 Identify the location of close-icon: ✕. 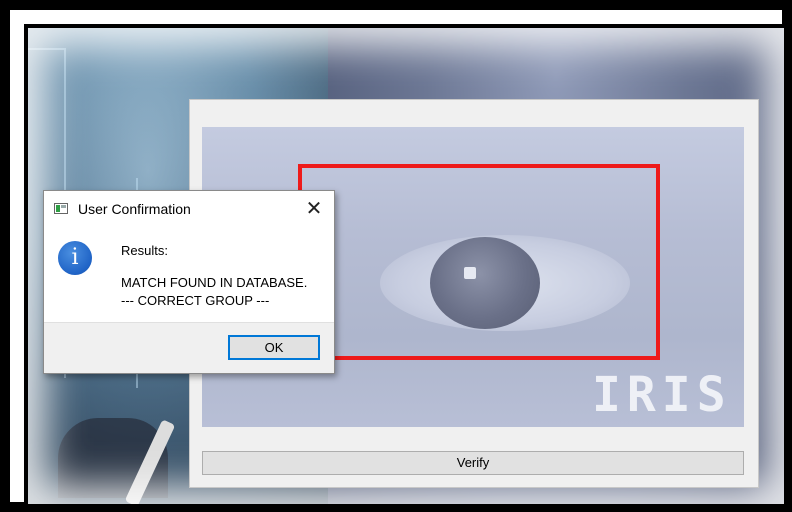
(314, 208).